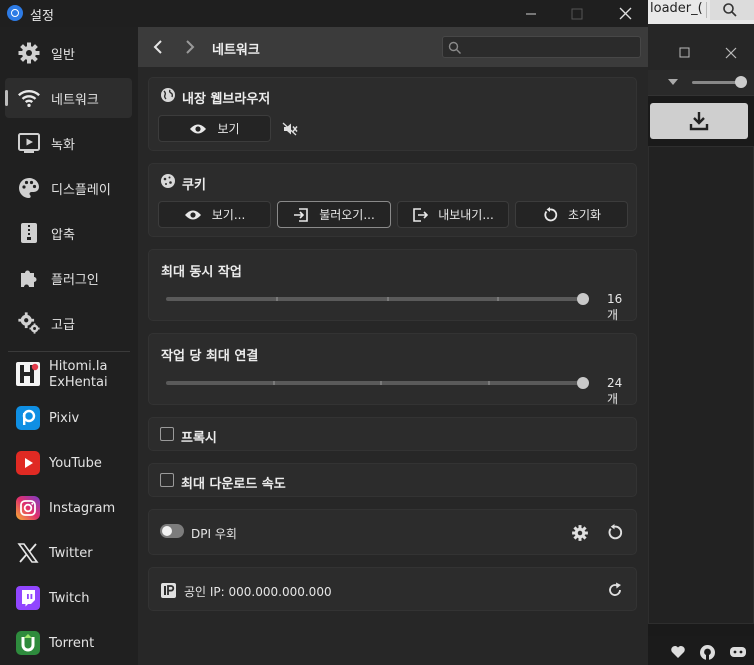 This screenshot has width=754, height=665. I want to click on ip-card: 공인 IP: 000.000.000.000, so click(392, 589).